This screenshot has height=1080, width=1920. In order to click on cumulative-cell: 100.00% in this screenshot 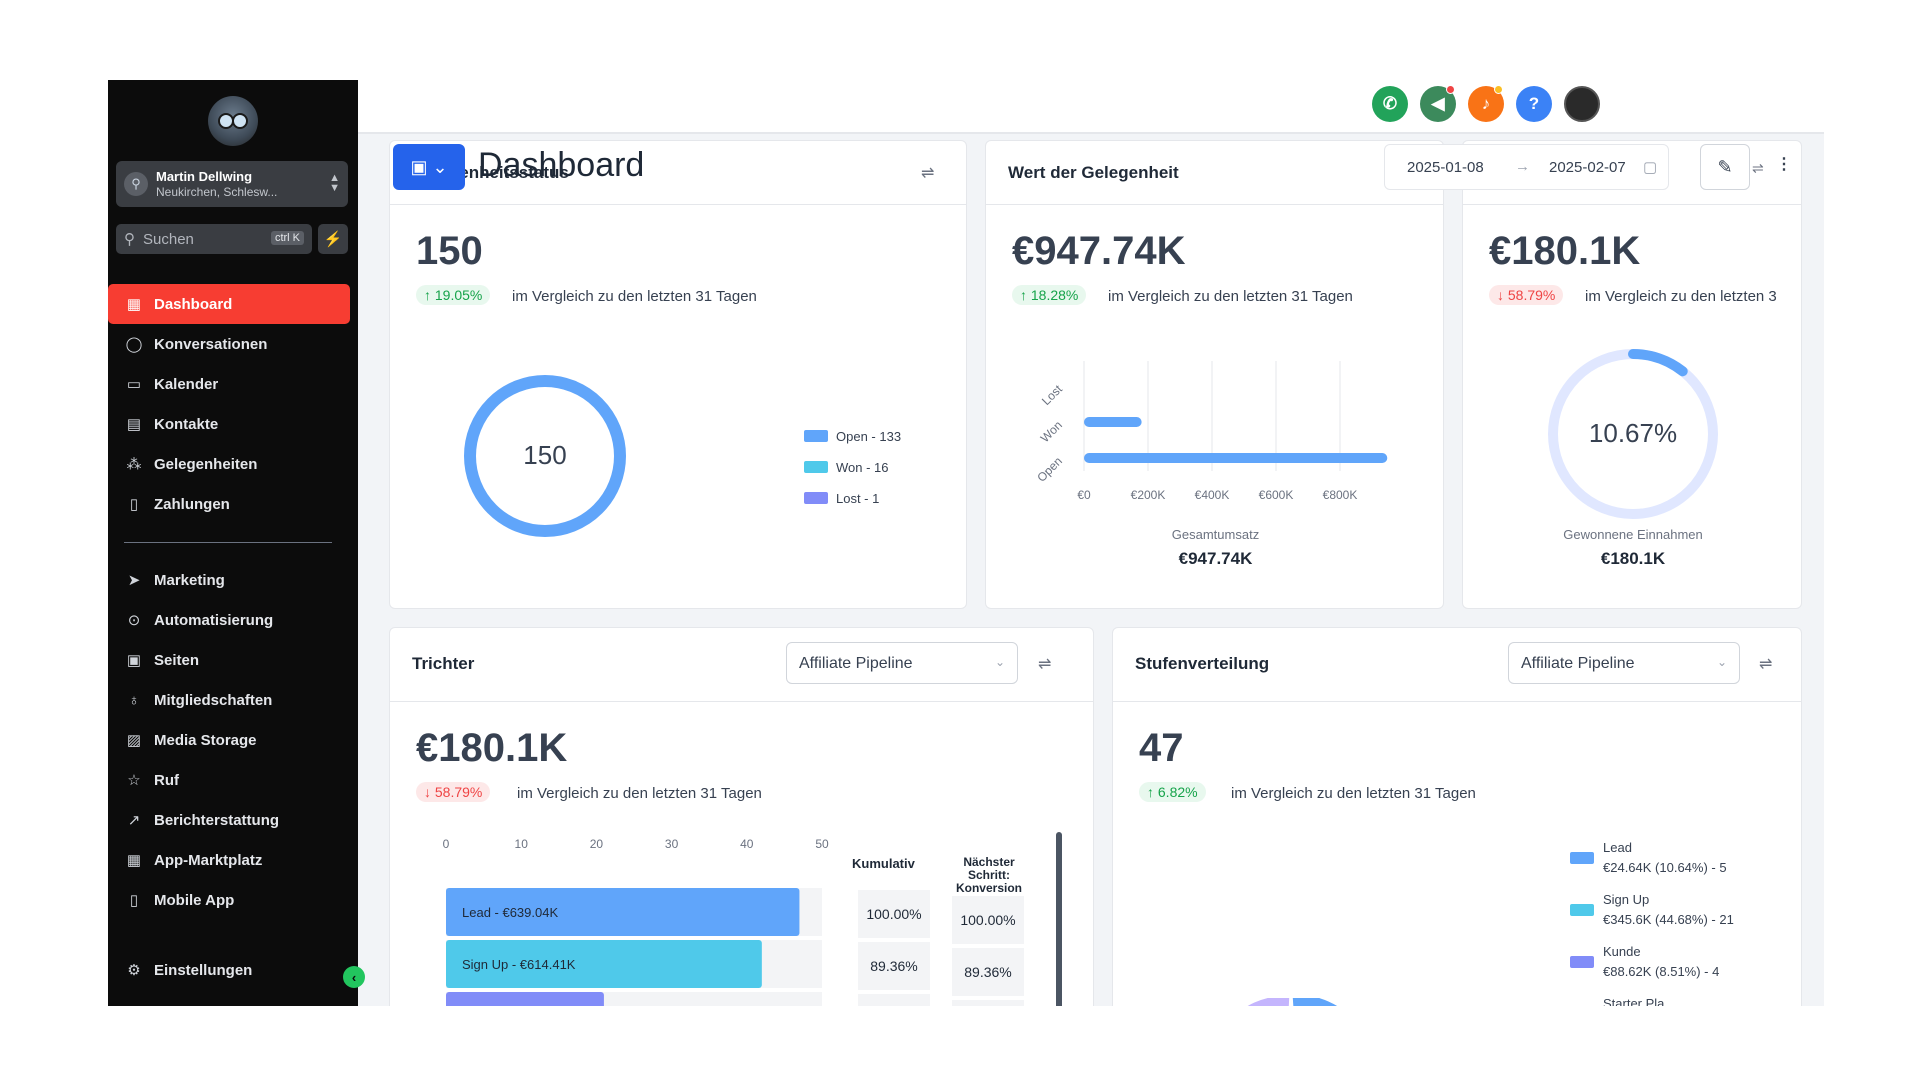, I will do `click(894, 914)`.